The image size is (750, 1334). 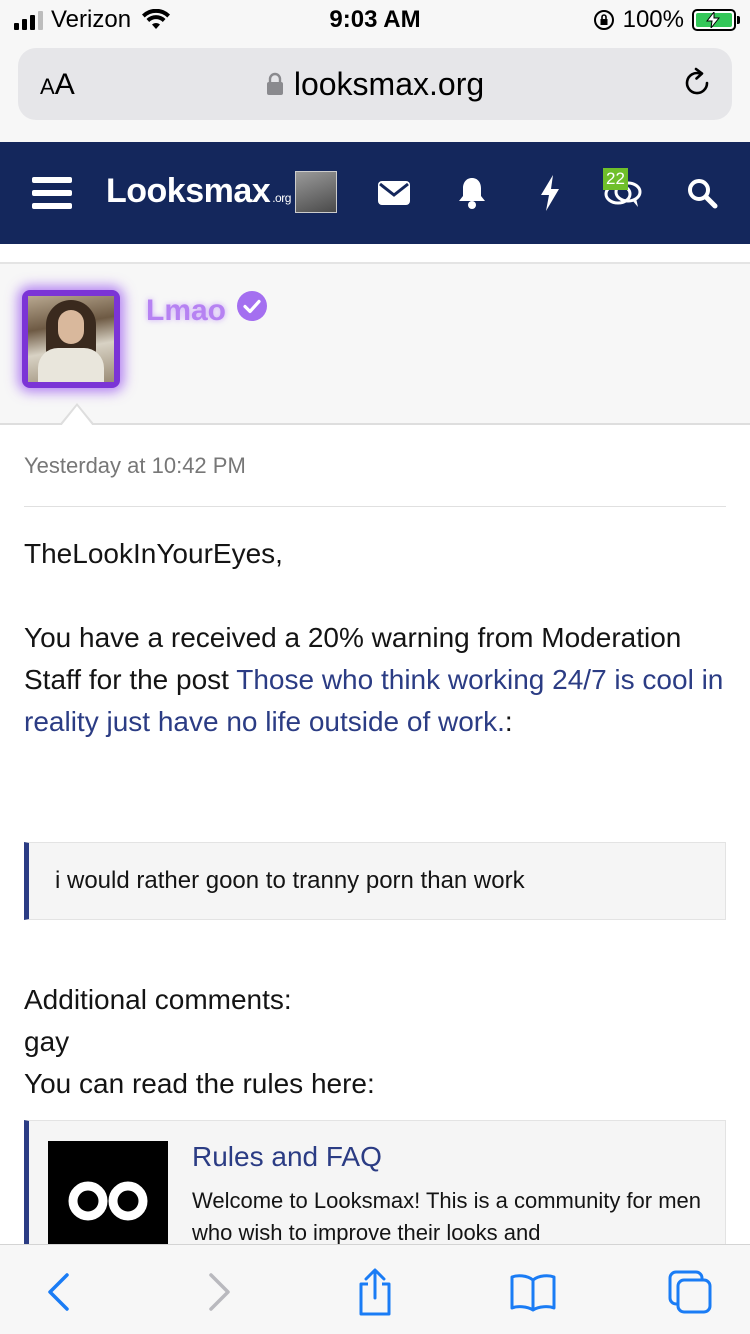 I want to click on browser-toolbar, so click(x=375, y=1289).